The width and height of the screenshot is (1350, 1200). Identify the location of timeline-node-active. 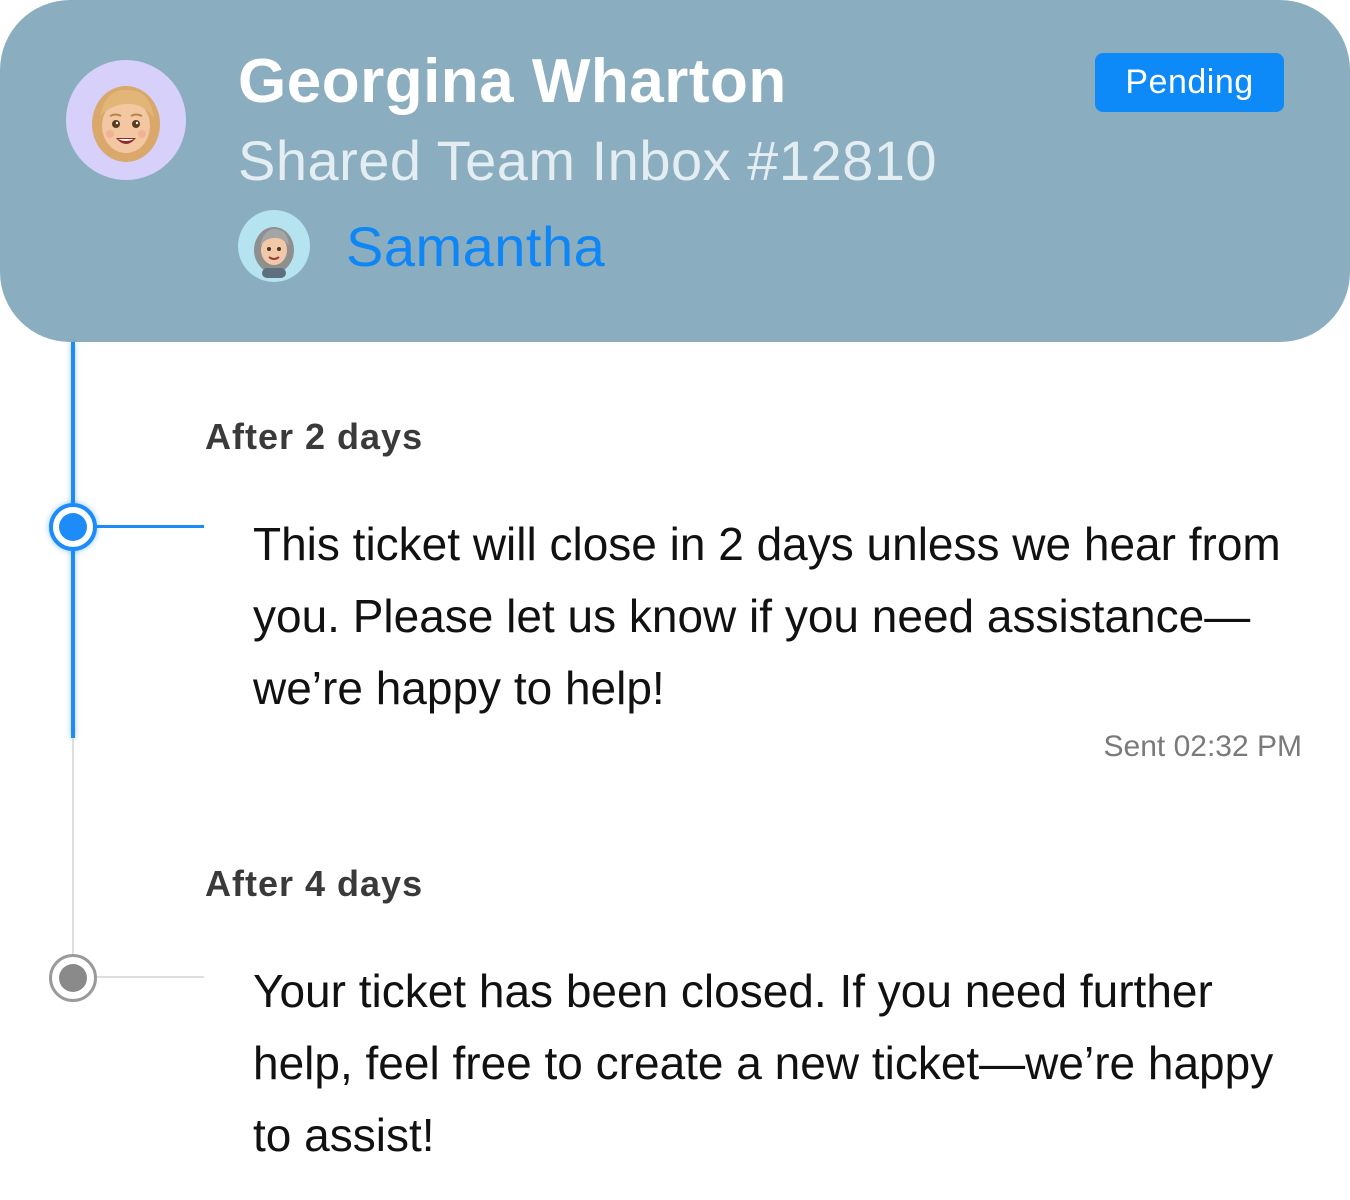
(73, 527).